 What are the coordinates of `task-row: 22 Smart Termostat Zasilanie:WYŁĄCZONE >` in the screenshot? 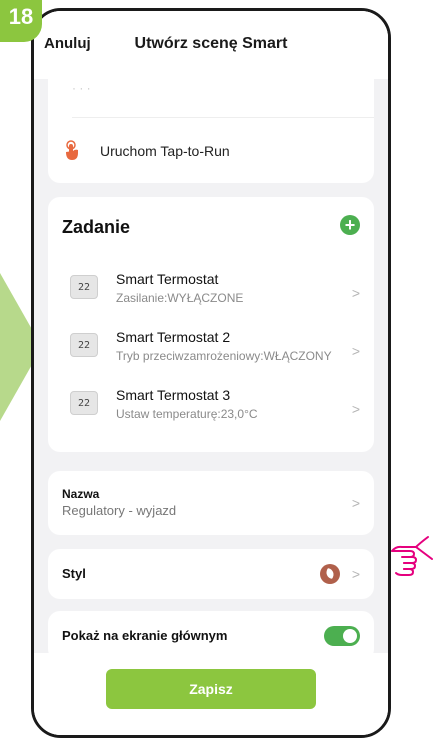 It's located at (211, 289).